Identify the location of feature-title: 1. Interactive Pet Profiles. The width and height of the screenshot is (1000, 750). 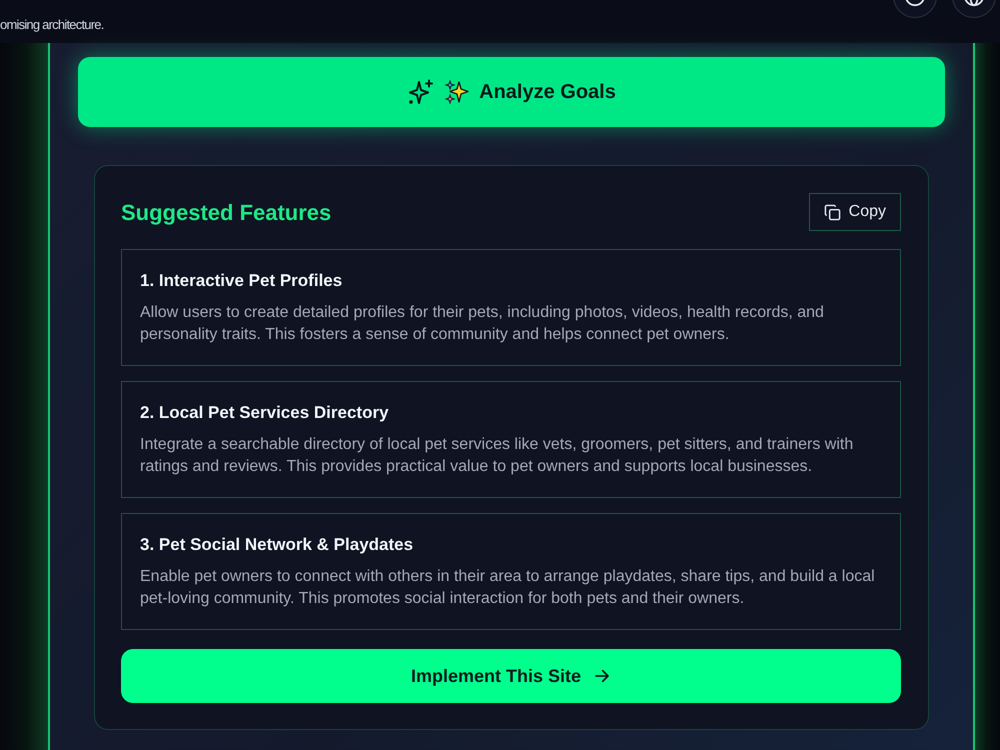
(242, 281).